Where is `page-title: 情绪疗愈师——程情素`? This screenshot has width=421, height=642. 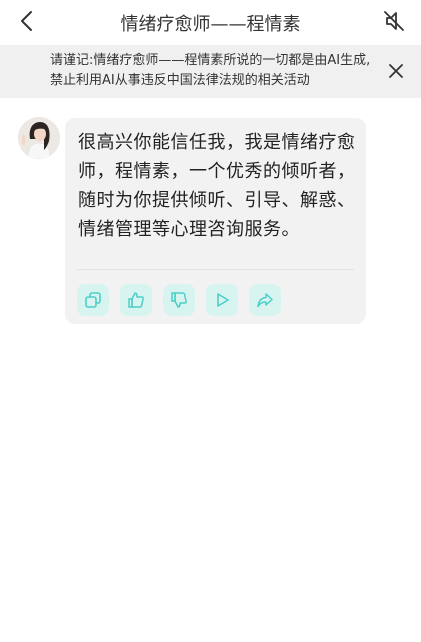 page-title: 情绪疗愈师——程情素 is located at coordinates (210, 24).